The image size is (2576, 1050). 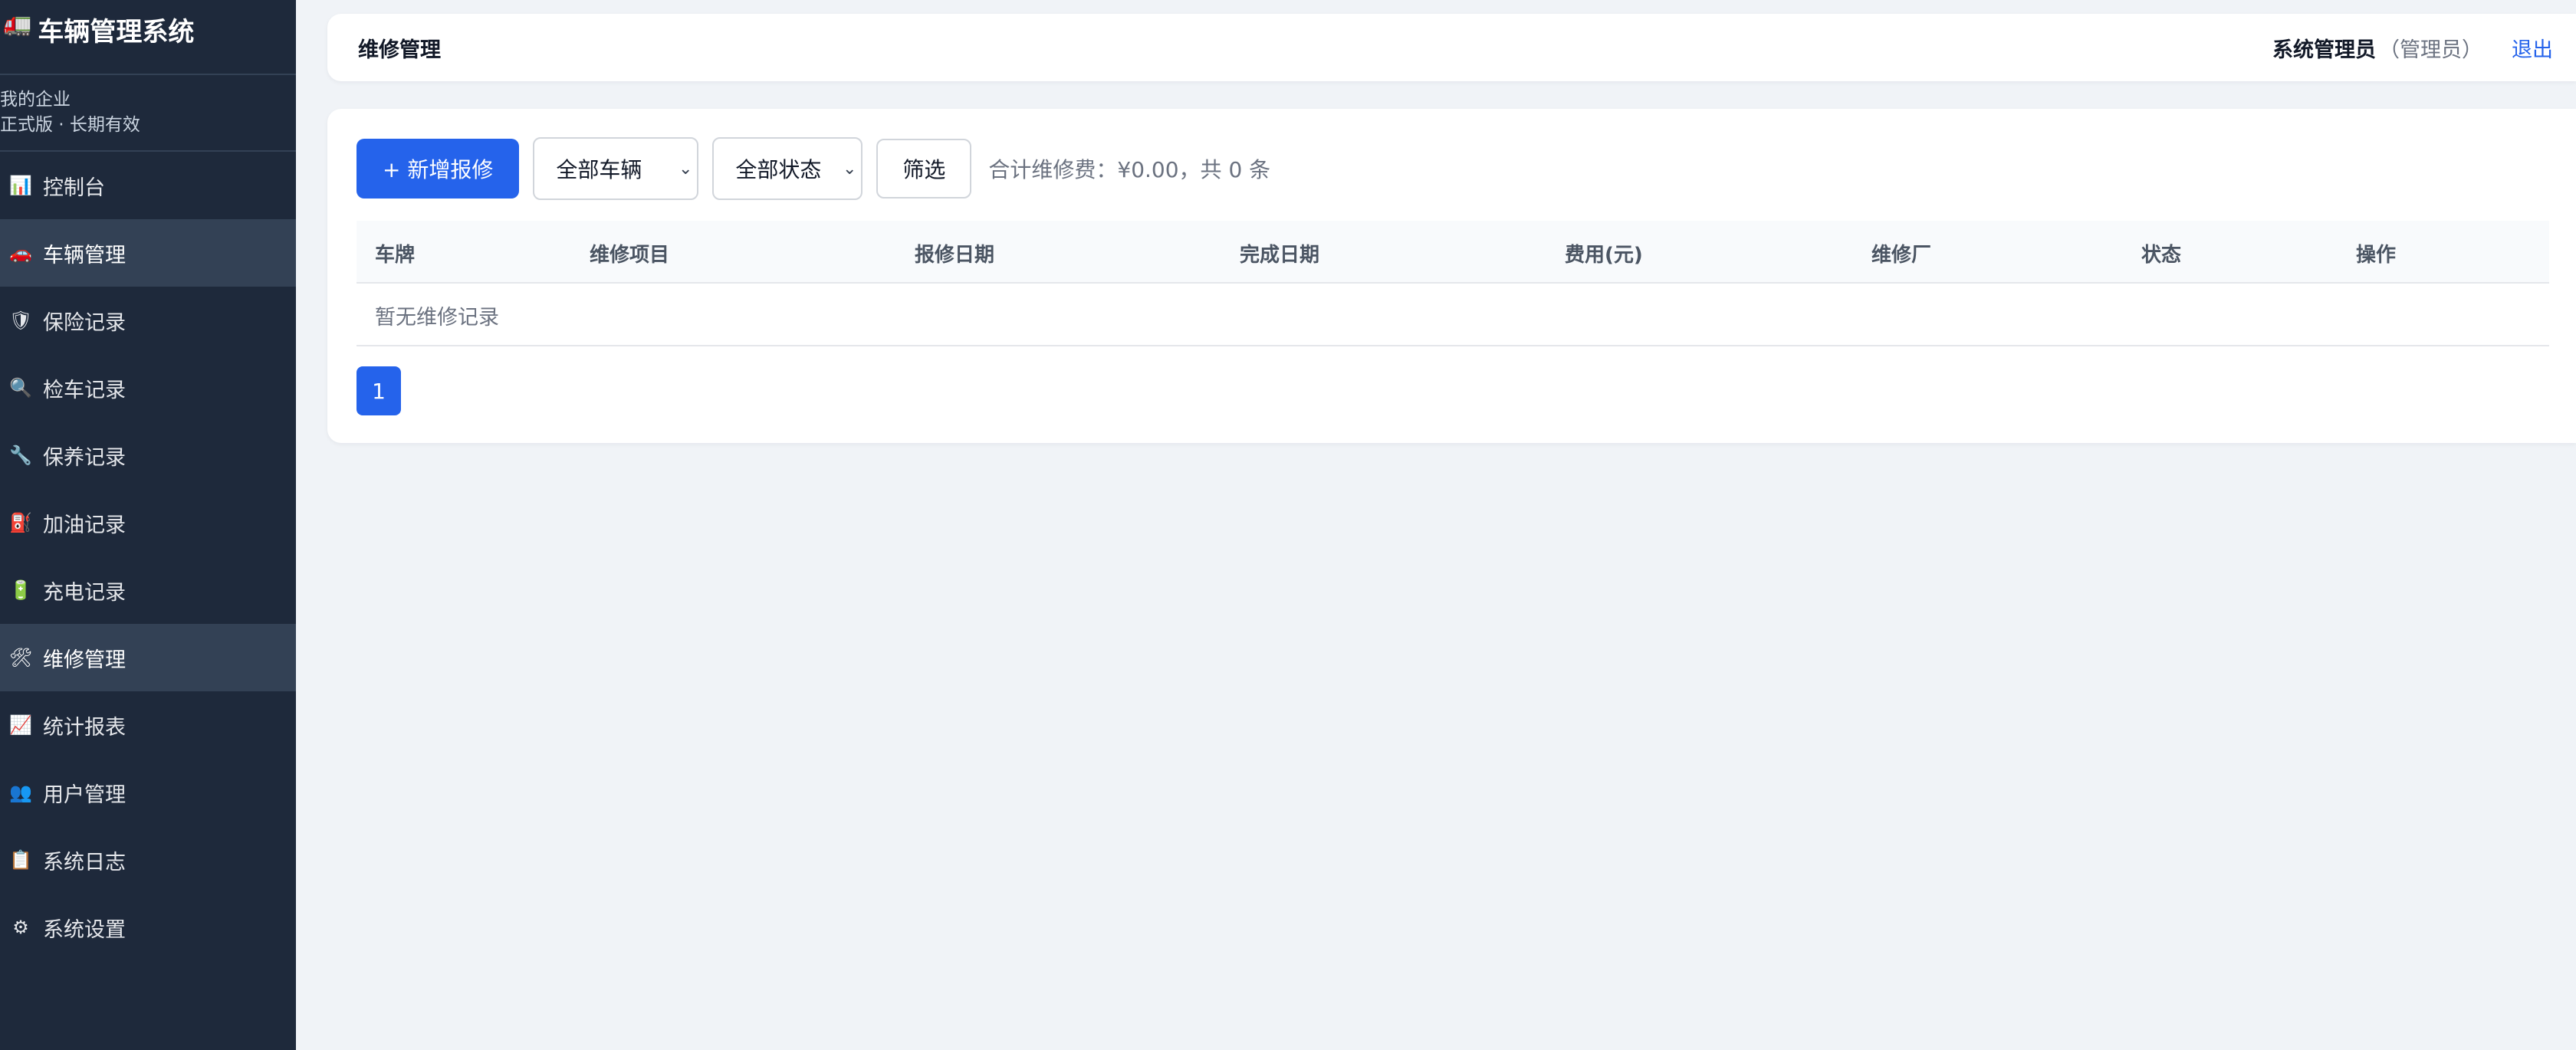 What do you see at coordinates (85, 592) in the screenshot?
I see `sidebar-item-label: 充电记录` at bounding box center [85, 592].